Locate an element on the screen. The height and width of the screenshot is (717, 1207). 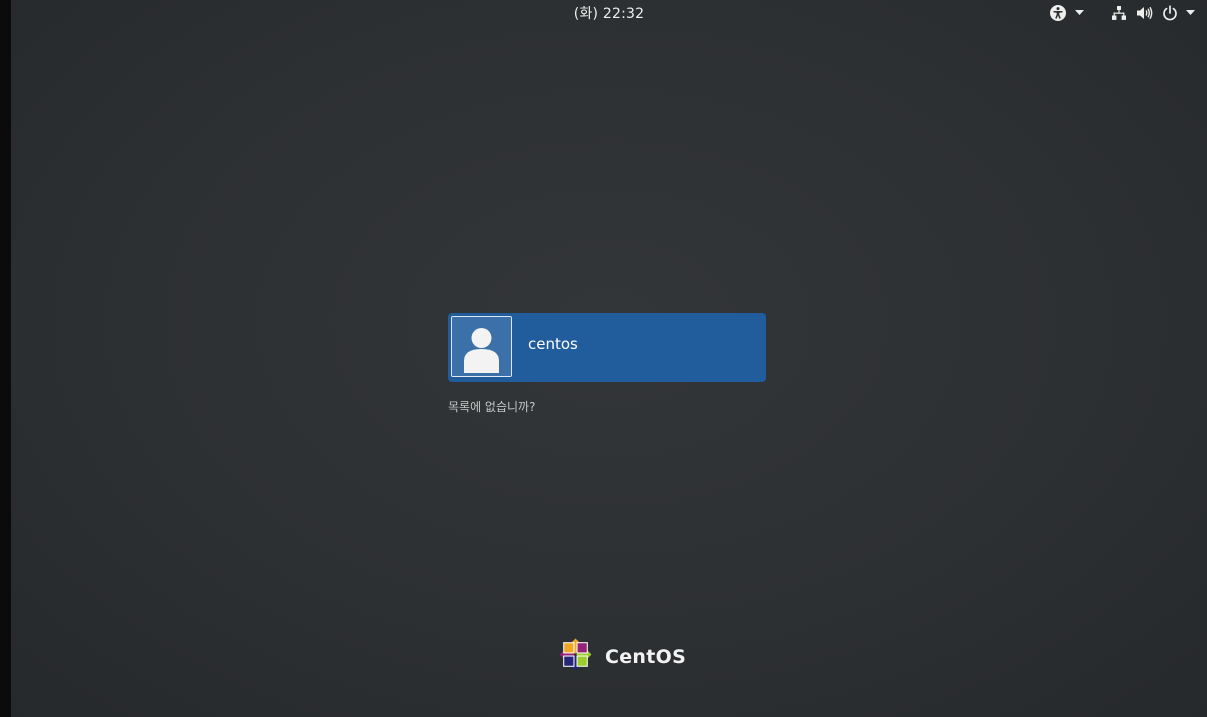
clock: (화) 22:32 is located at coordinates (609, 13).